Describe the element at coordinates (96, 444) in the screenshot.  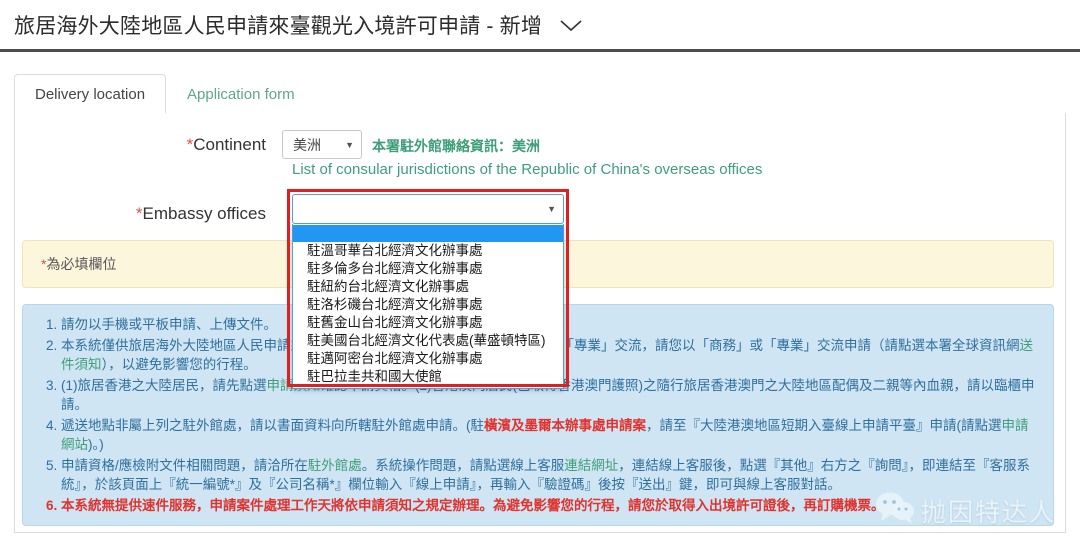
I see `notice-text: )。)` at that location.